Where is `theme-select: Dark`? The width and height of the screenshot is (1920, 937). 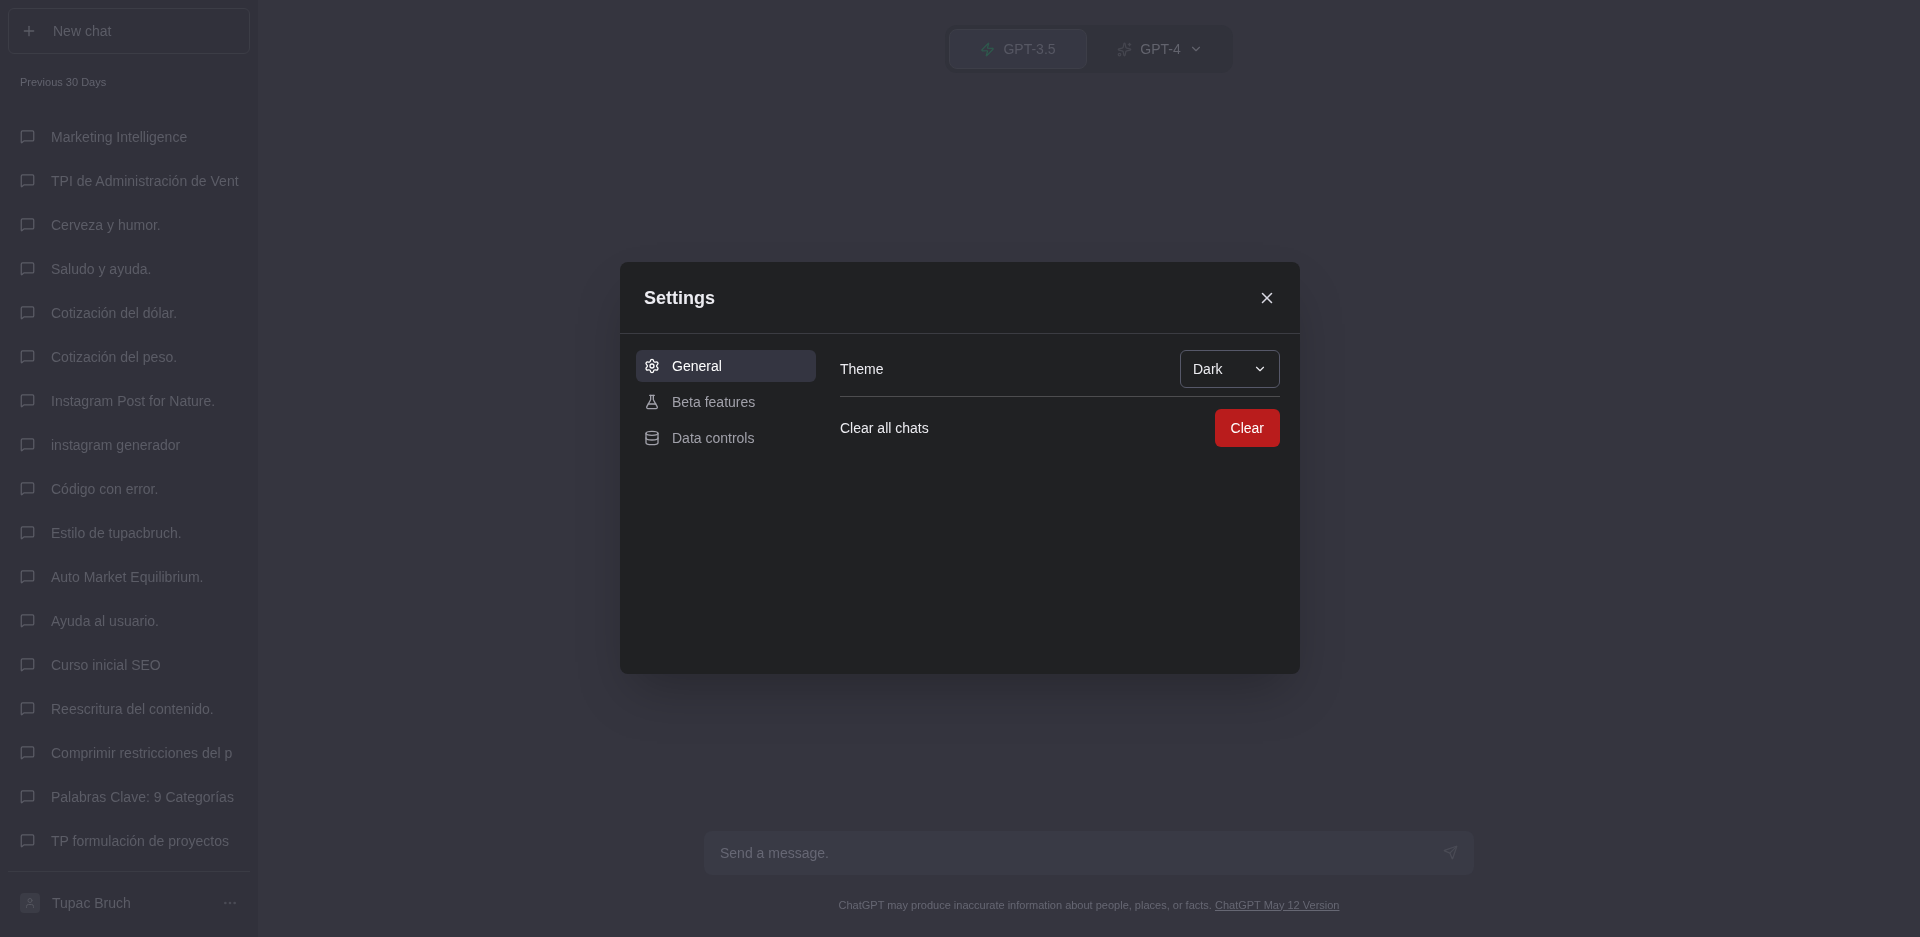 theme-select: Dark is located at coordinates (1230, 369).